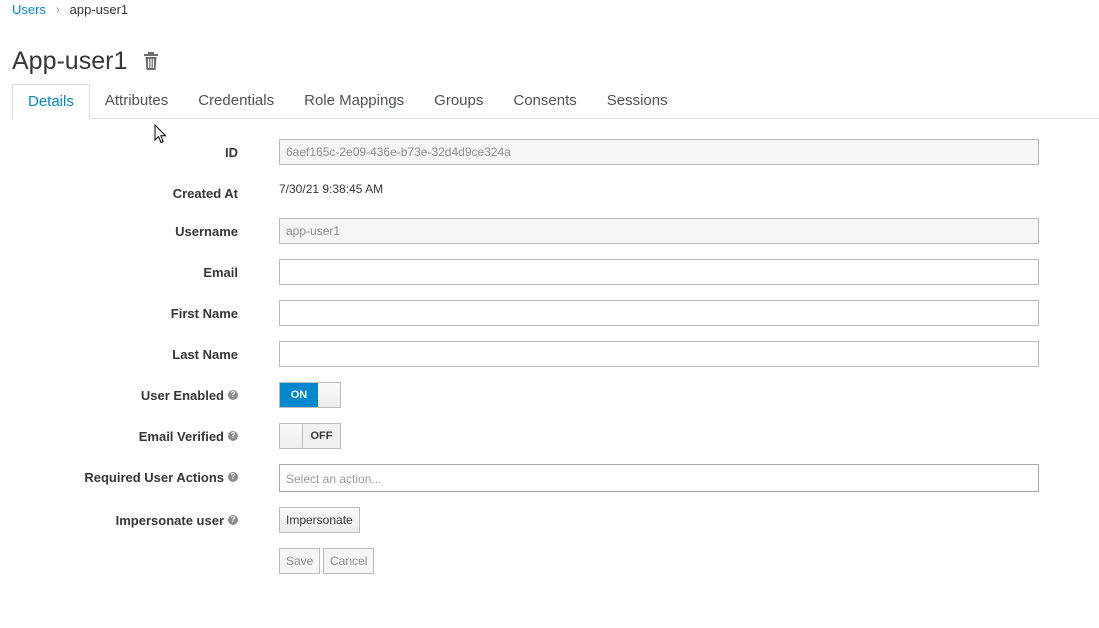 Image resolution: width=1099 pixels, height=628 pixels. I want to click on email-verified-label-text: Email Verified, so click(181, 436).